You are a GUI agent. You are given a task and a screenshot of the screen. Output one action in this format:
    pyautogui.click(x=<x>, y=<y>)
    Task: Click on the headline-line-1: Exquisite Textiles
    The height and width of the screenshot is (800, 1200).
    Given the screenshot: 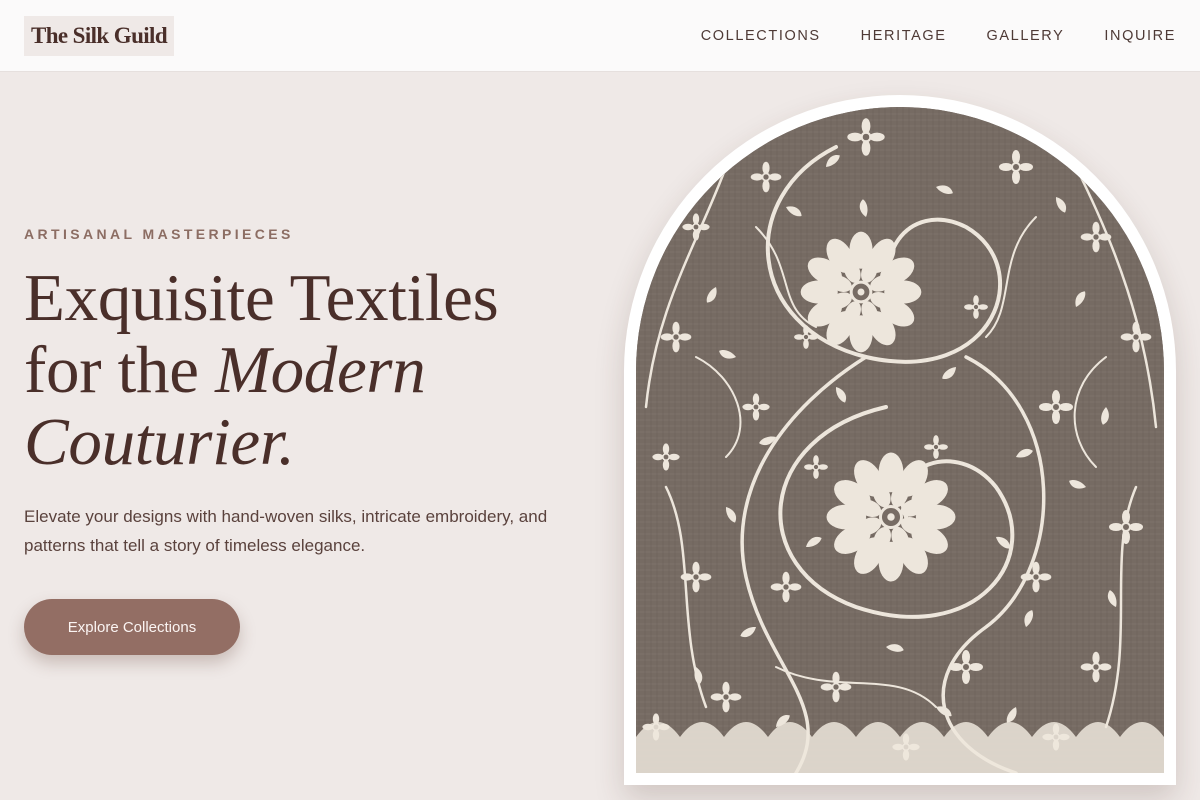 What is the action you would take?
    pyautogui.click(x=261, y=298)
    